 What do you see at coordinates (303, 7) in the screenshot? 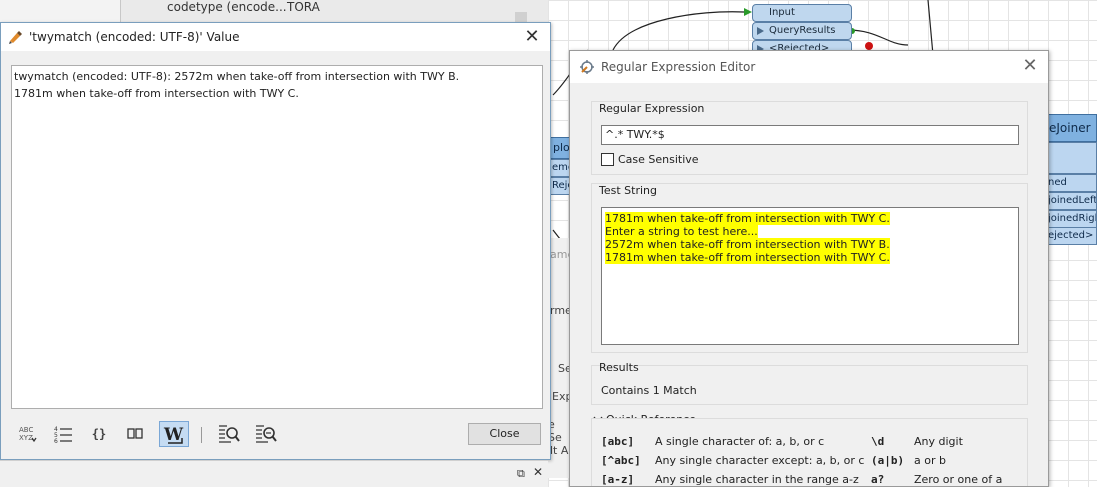
I see `parameter-value: TORA` at bounding box center [303, 7].